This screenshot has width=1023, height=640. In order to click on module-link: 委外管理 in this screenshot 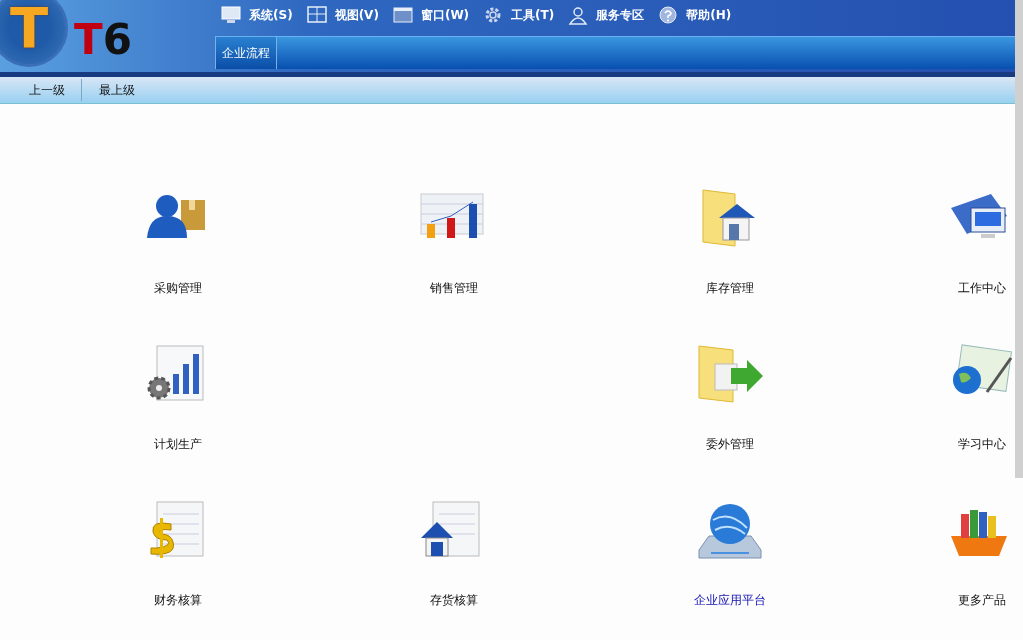, I will do `click(730, 444)`.